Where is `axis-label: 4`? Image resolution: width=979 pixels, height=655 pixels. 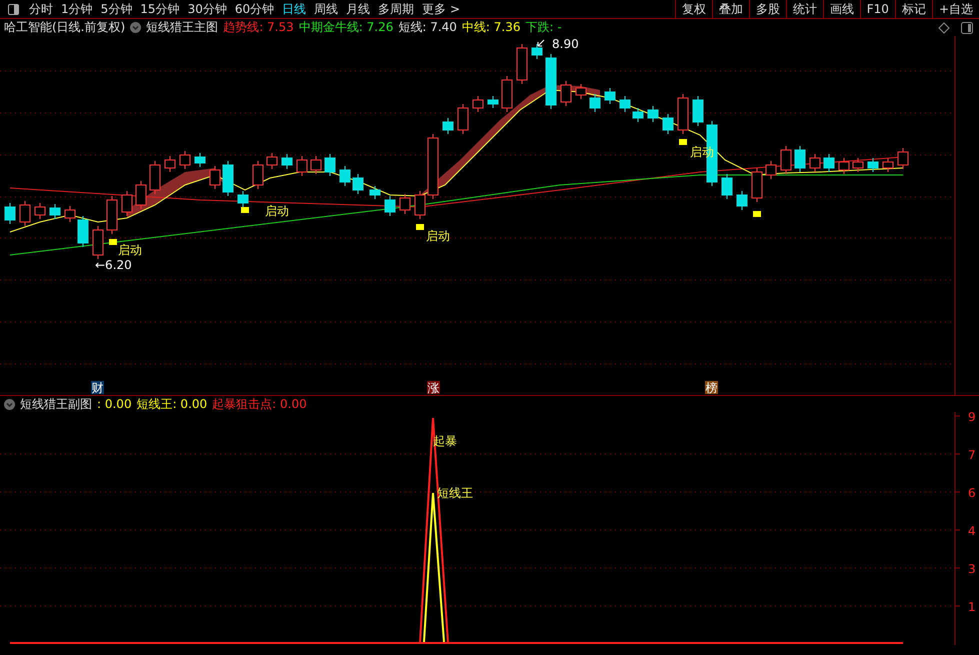 axis-label: 4 is located at coordinates (972, 531).